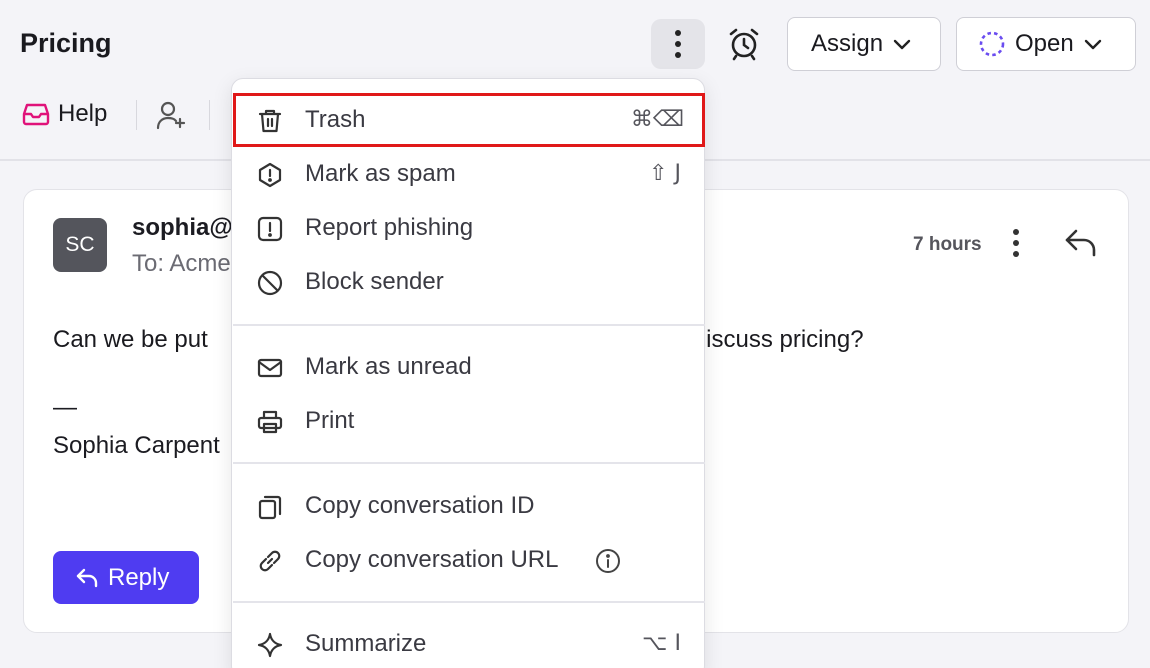 The width and height of the screenshot is (1150, 668). What do you see at coordinates (992, 44) in the screenshot?
I see `open-status-icon` at bounding box center [992, 44].